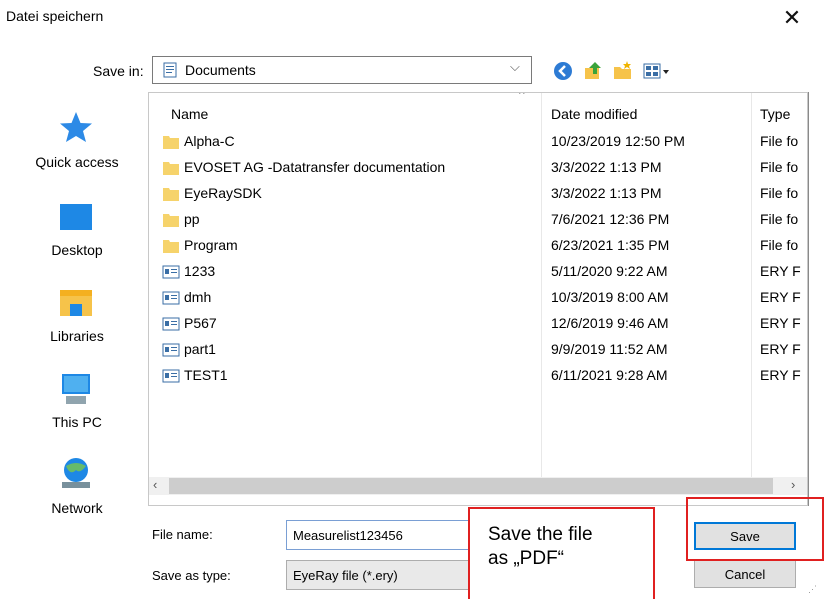 This screenshot has height=599, width=825. What do you see at coordinates (345, 575) in the screenshot?
I see `save-as-type-value: EyeRay file (*.ery)` at bounding box center [345, 575].